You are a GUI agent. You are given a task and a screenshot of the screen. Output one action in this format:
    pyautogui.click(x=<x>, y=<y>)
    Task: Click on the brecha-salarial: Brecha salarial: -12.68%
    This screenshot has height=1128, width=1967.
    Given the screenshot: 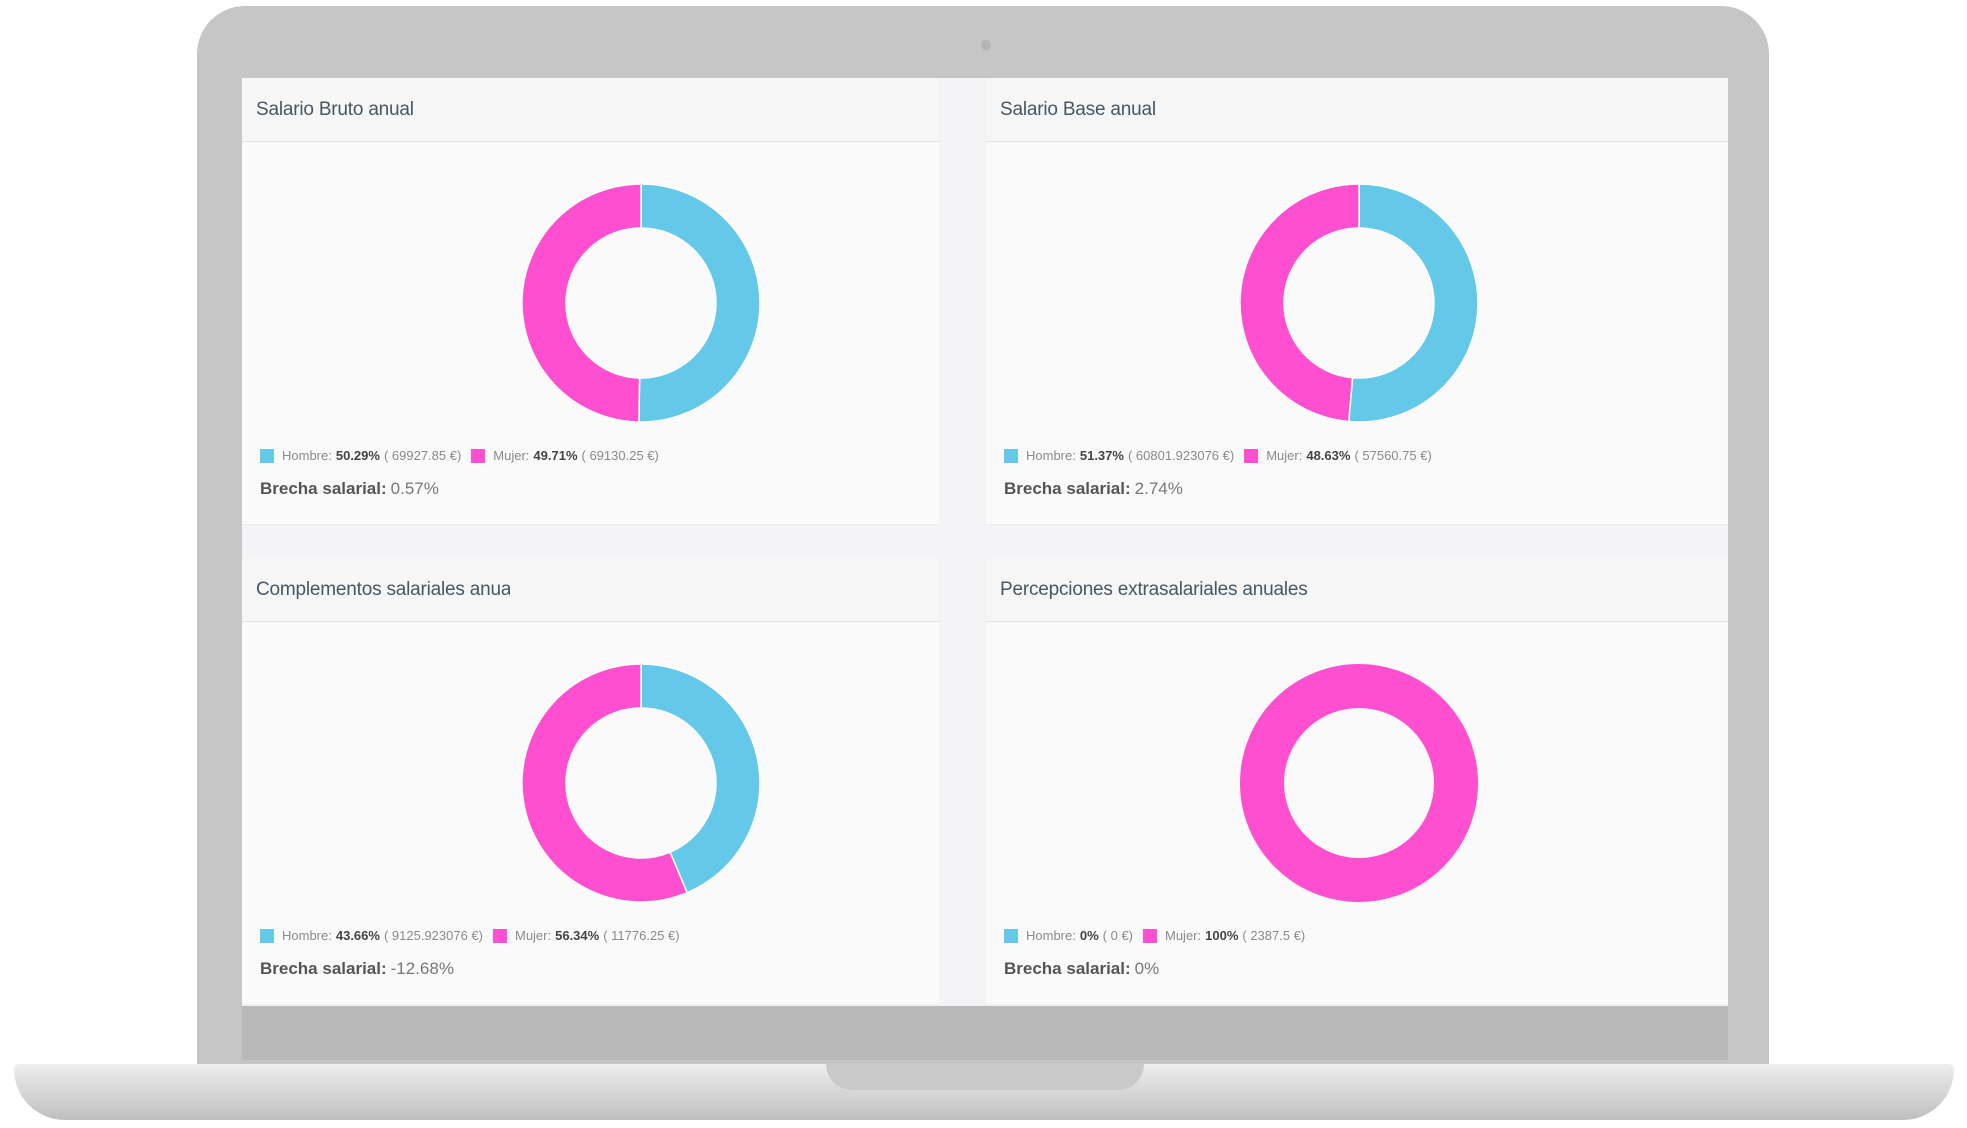 What is the action you would take?
    pyautogui.click(x=357, y=969)
    